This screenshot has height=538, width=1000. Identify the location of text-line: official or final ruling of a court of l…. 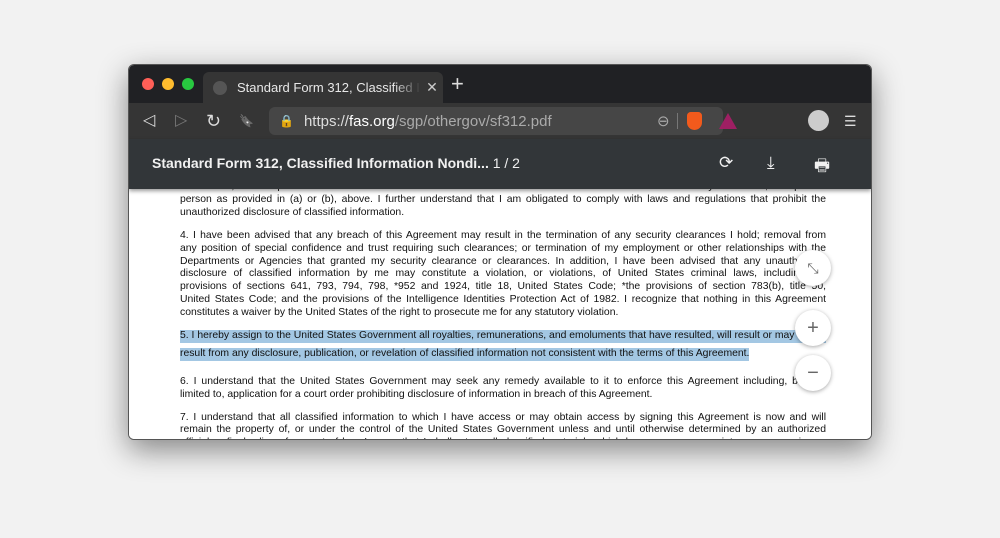
(503, 438).